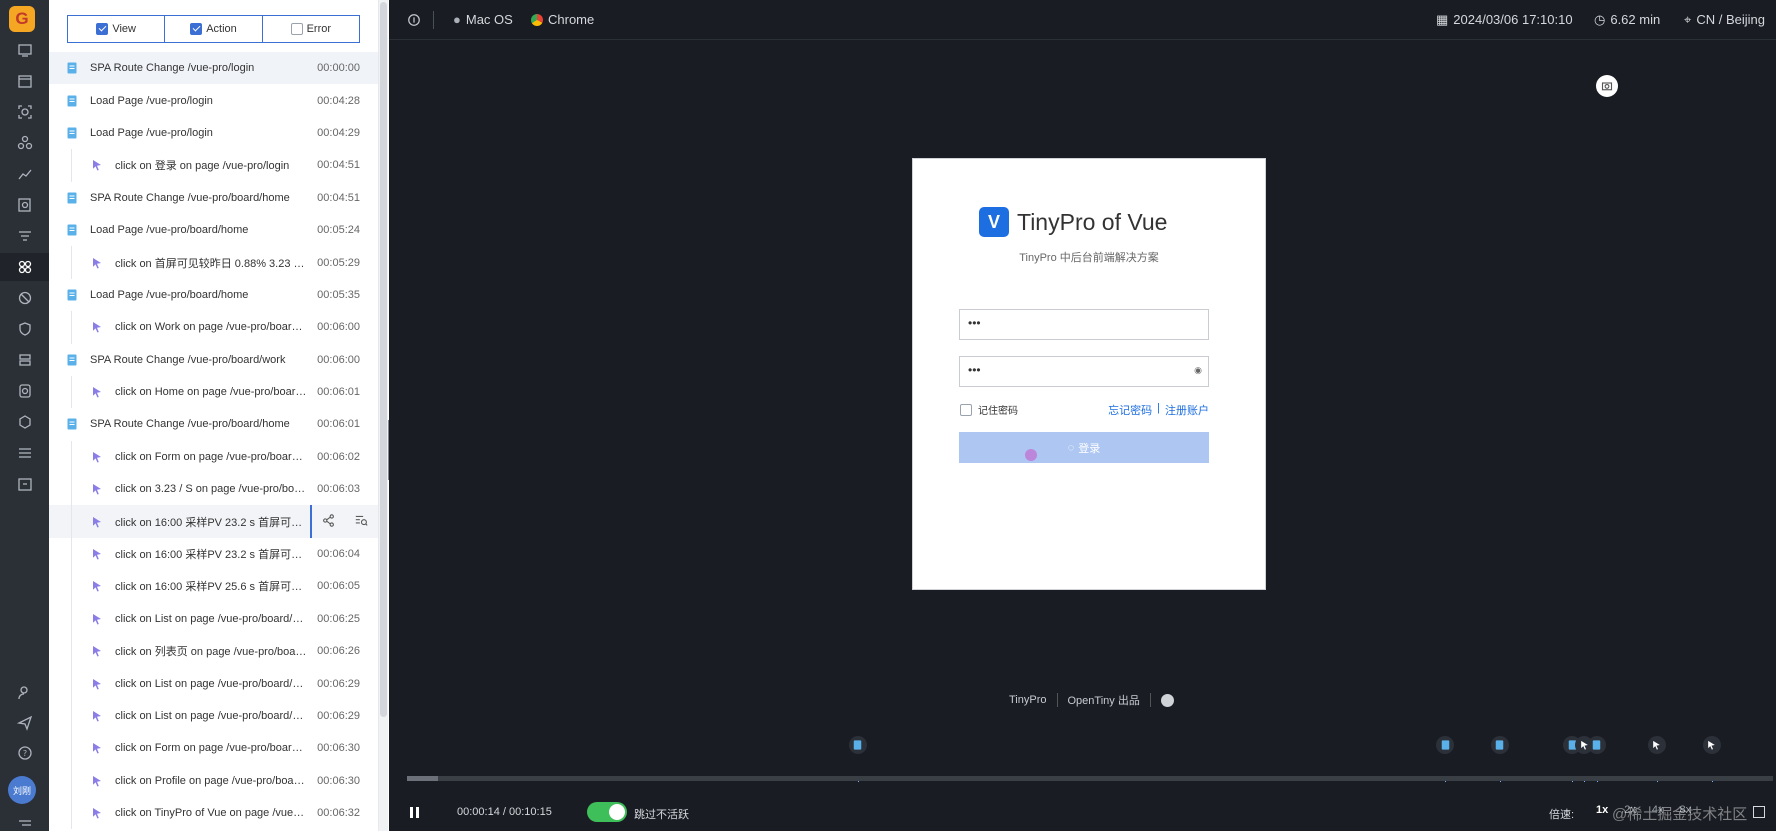 This screenshot has width=1776, height=838. What do you see at coordinates (338, 683) in the screenshot?
I see `event-time: 00:06:29` at bounding box center [338, 683].